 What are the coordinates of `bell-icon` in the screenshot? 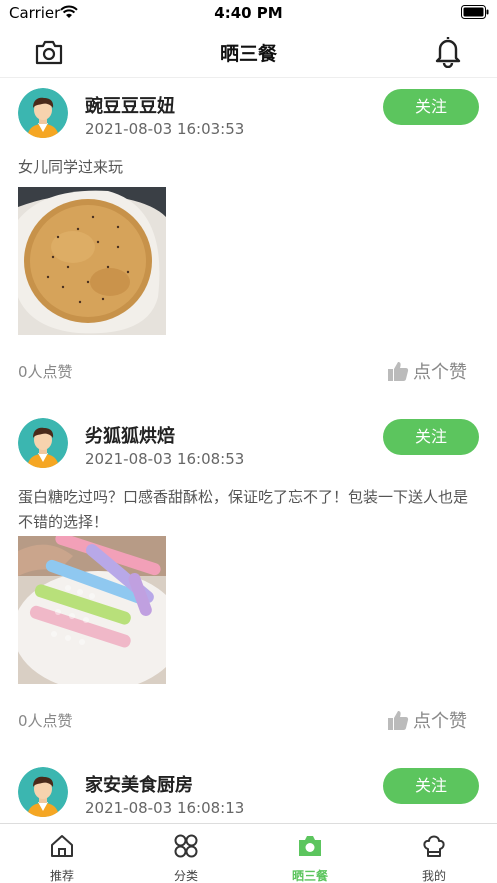 It's located at (448, 51).